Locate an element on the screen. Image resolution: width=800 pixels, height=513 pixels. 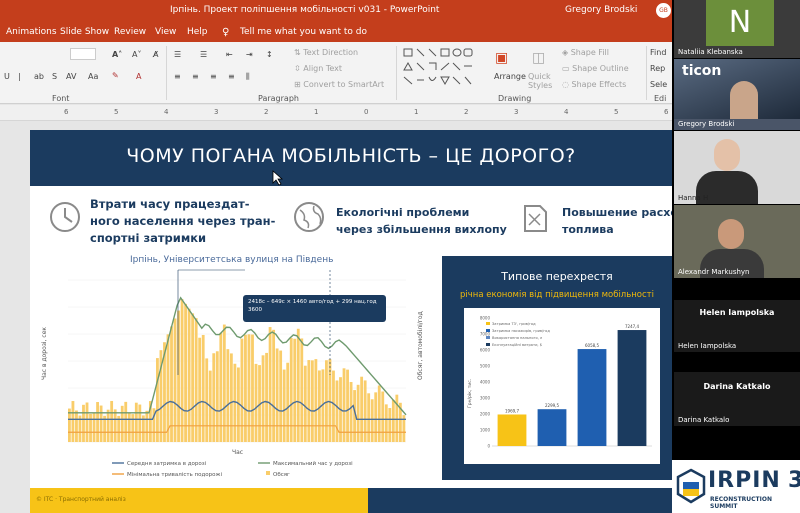
font-group-label: Font is located at coordinates (61, 98).